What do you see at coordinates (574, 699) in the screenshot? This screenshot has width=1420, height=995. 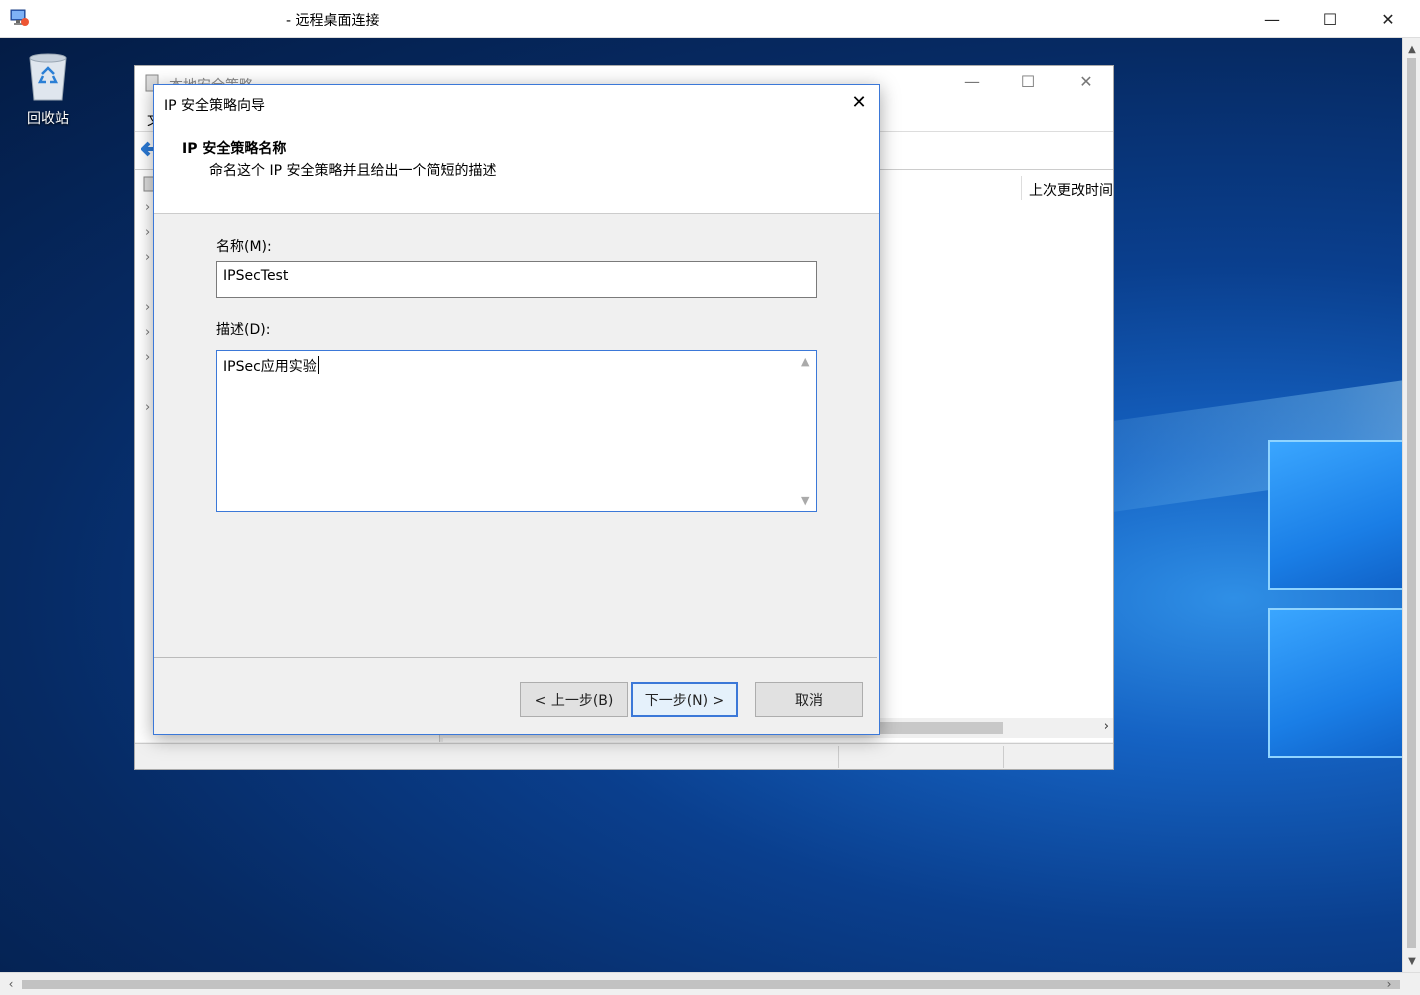 I see `back-button: < 上一步(B)` at bounding box center [574, 699].